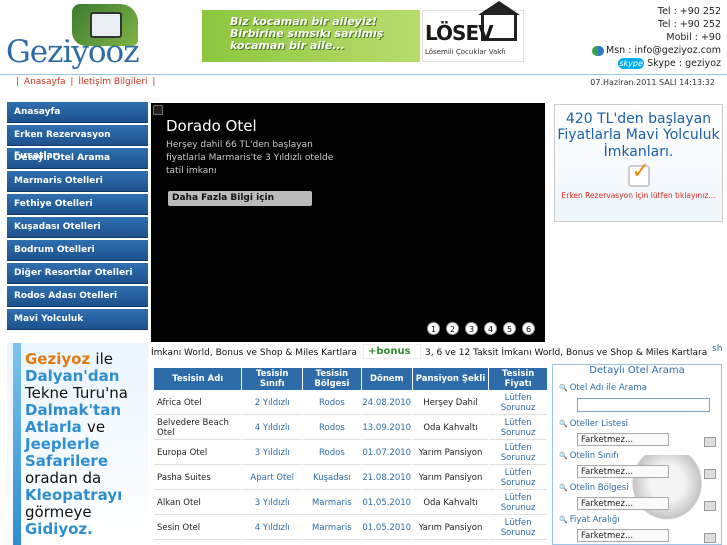  I want to click on hotel-class-label: Otelin Sınıfı, so click(589, 456).